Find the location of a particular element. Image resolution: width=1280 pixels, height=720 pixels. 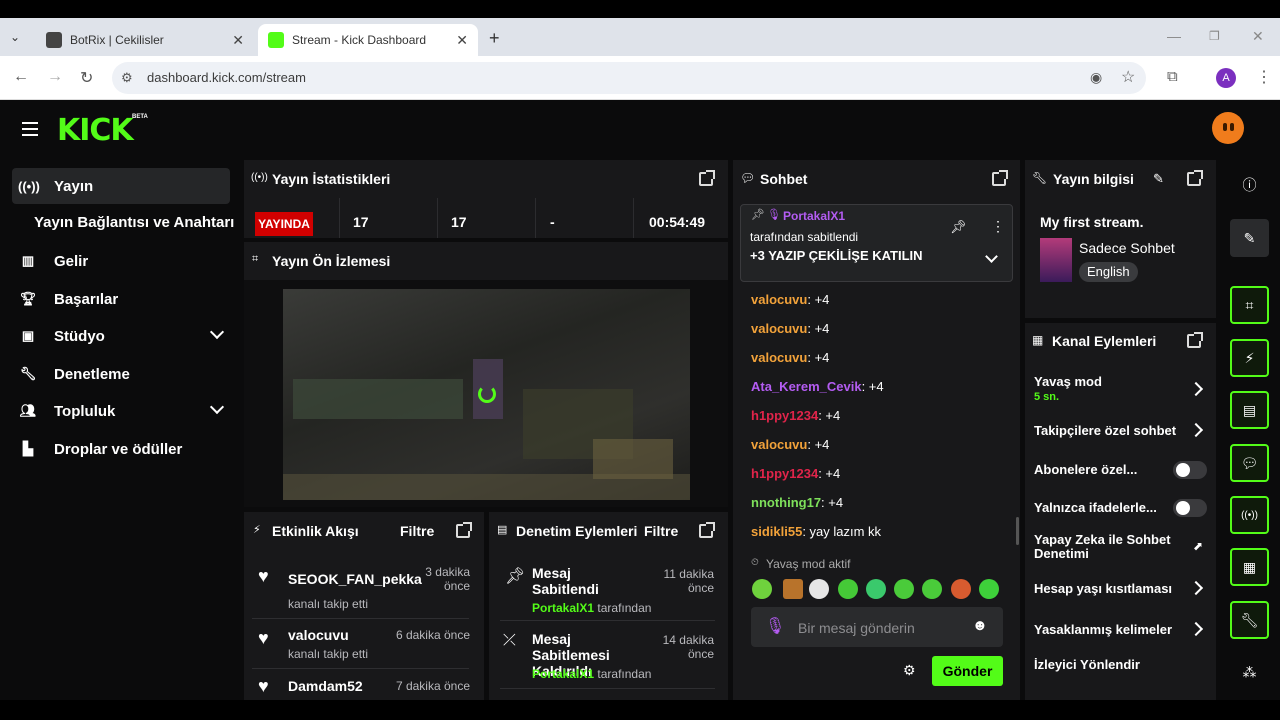

extensions-icon: ⧉ is located at coordinates (1172, 76).